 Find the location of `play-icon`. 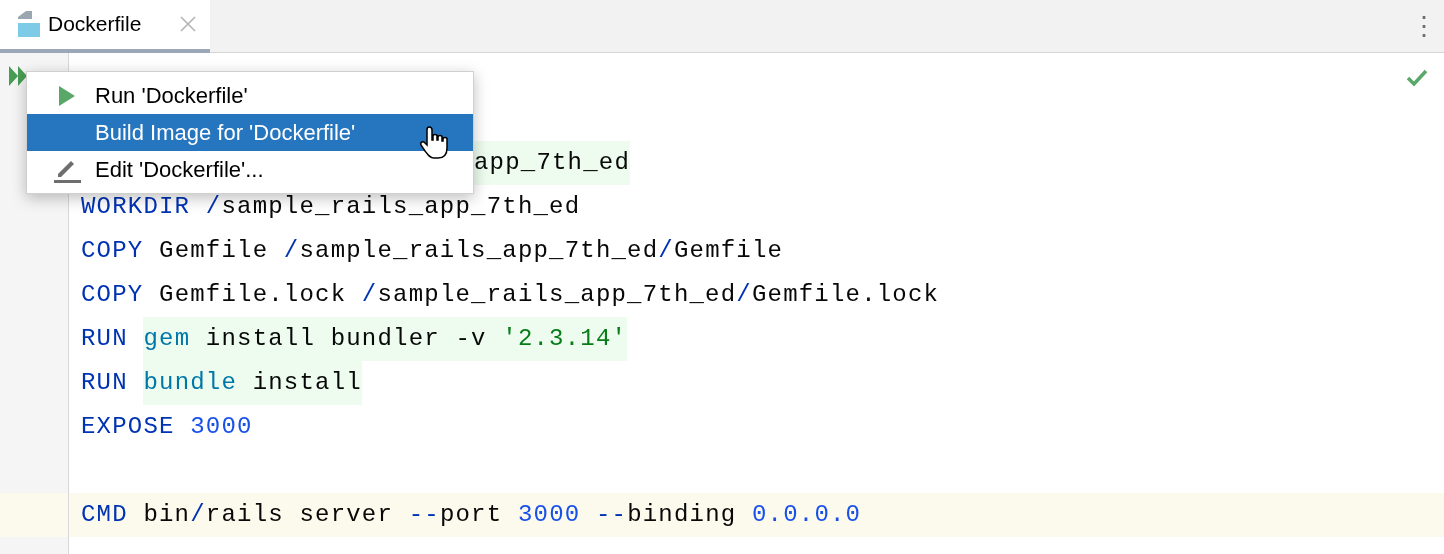

play-icon is located at coordinates (67, 95).